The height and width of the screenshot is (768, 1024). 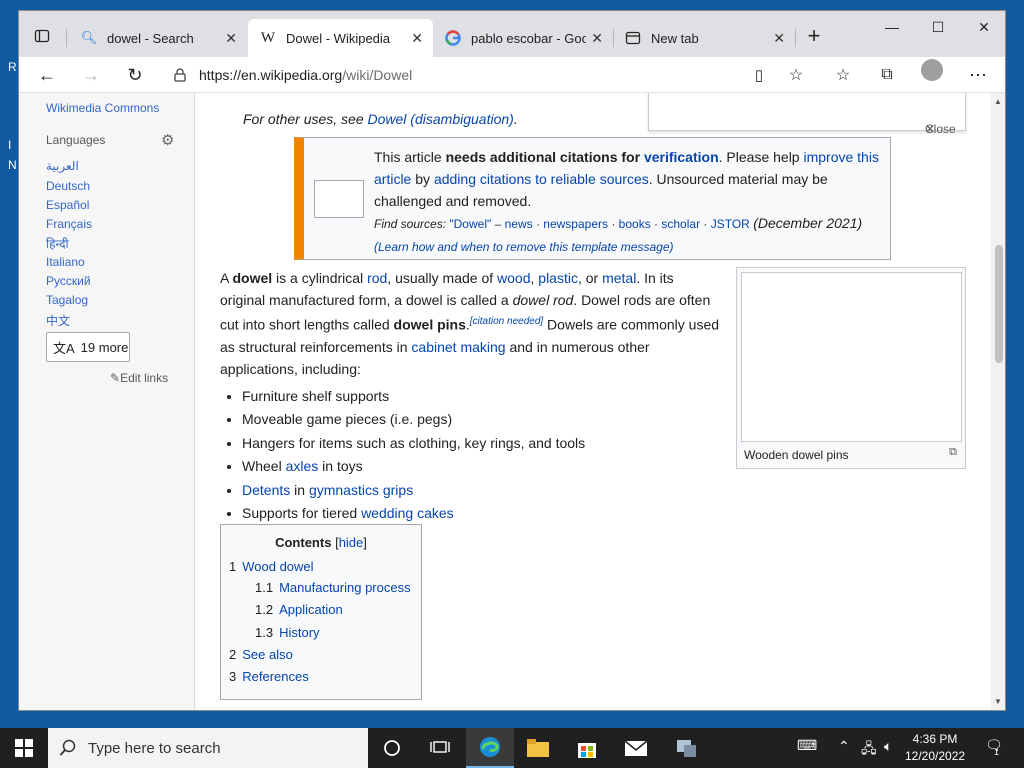 What do you see at coordinates (470, 224) in the screenshot?
I see `source-query-link: "Dowel"` at bounding box center [470, 224].